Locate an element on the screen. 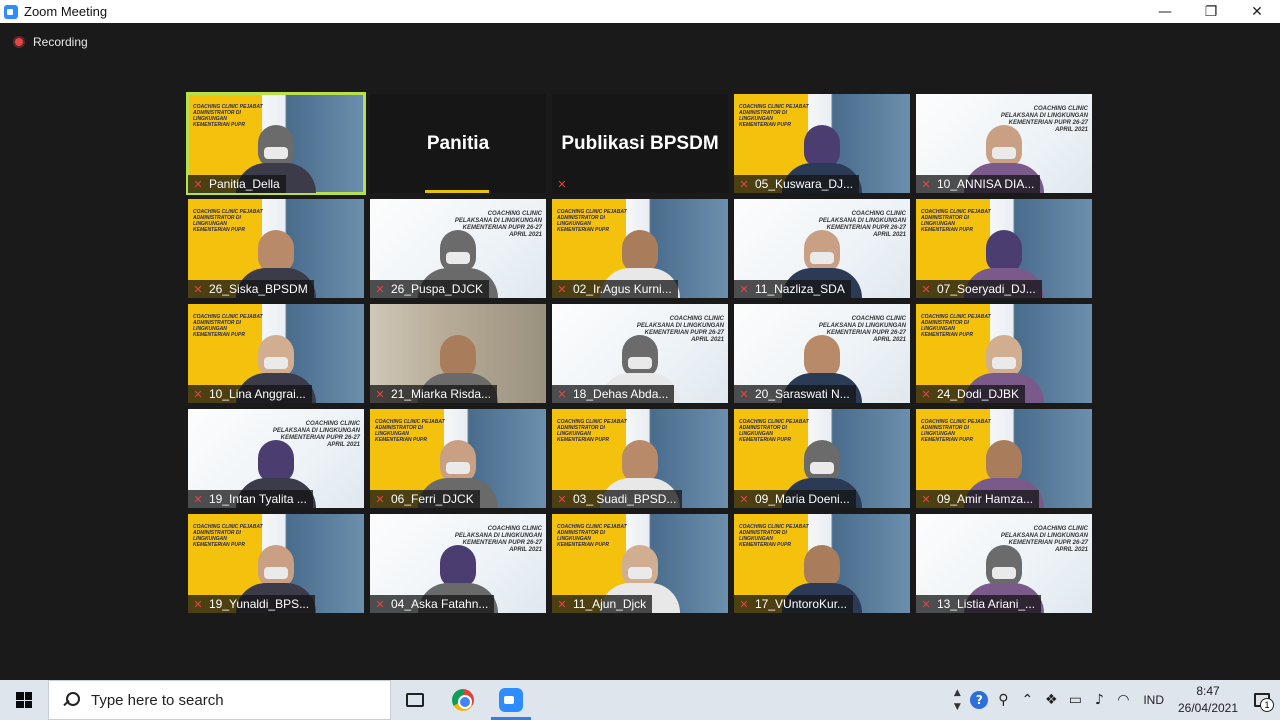 The width and height of the screenshot is (1280, 720). participant-name: Panitia_Della is located at coordinates (244, 184).